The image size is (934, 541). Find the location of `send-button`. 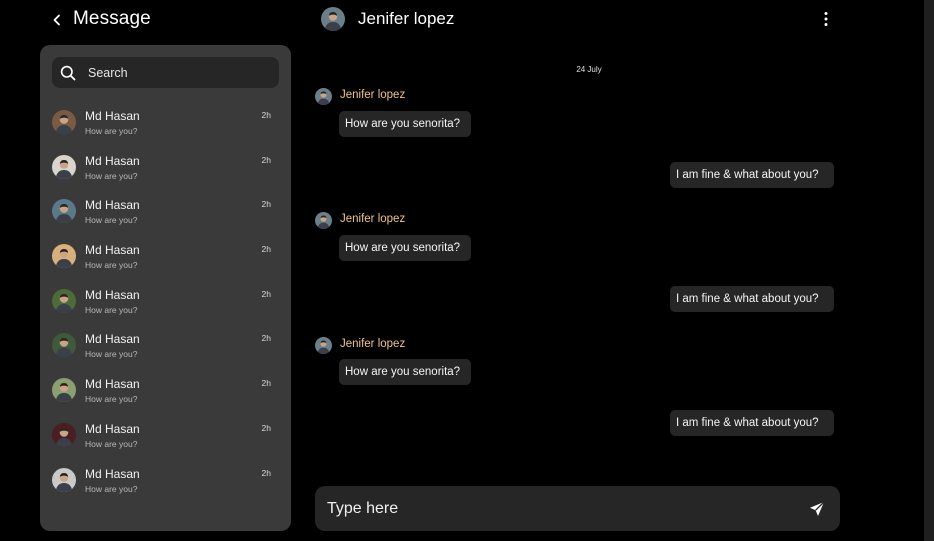

send-button is located at coordinates (817, 509).